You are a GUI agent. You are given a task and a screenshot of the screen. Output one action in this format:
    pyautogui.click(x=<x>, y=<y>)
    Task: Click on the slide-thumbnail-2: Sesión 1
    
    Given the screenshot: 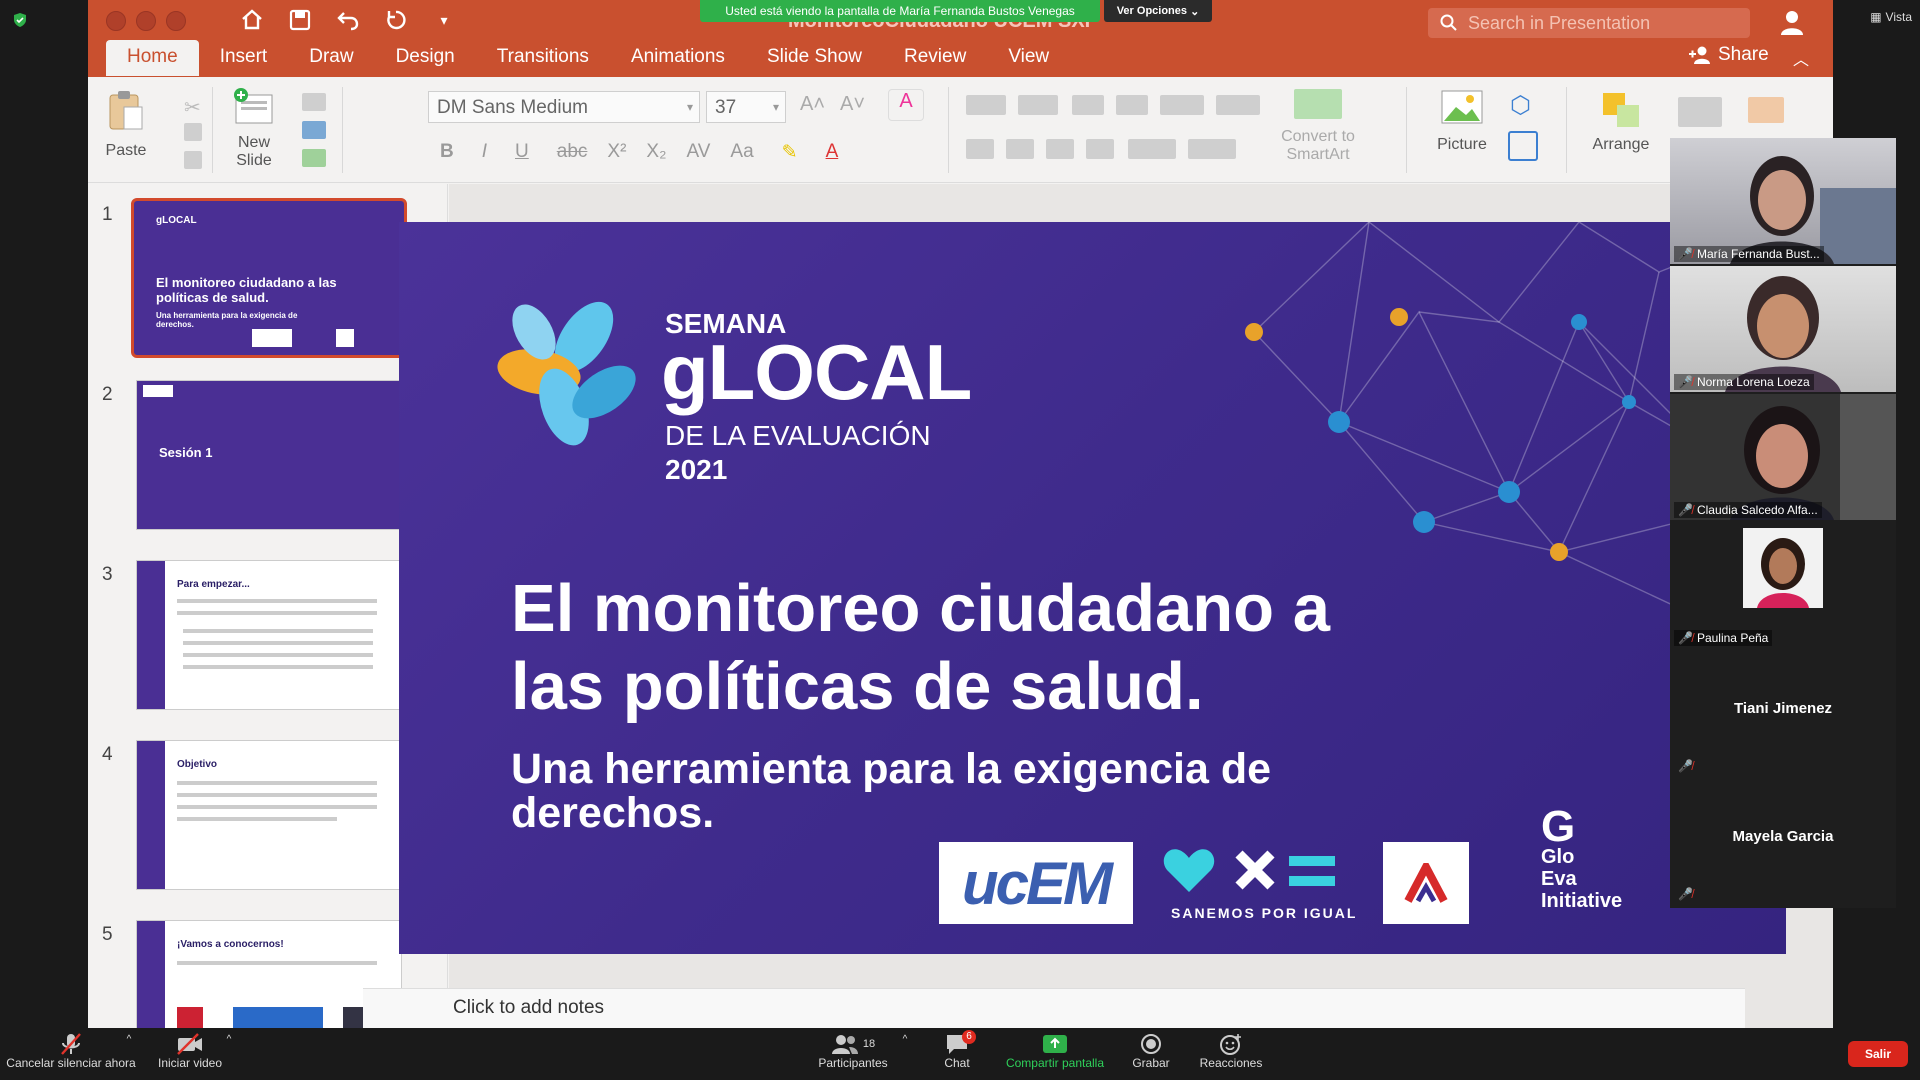 What is the action you would take?
    pyautogui.click(x=269, y=455)
    